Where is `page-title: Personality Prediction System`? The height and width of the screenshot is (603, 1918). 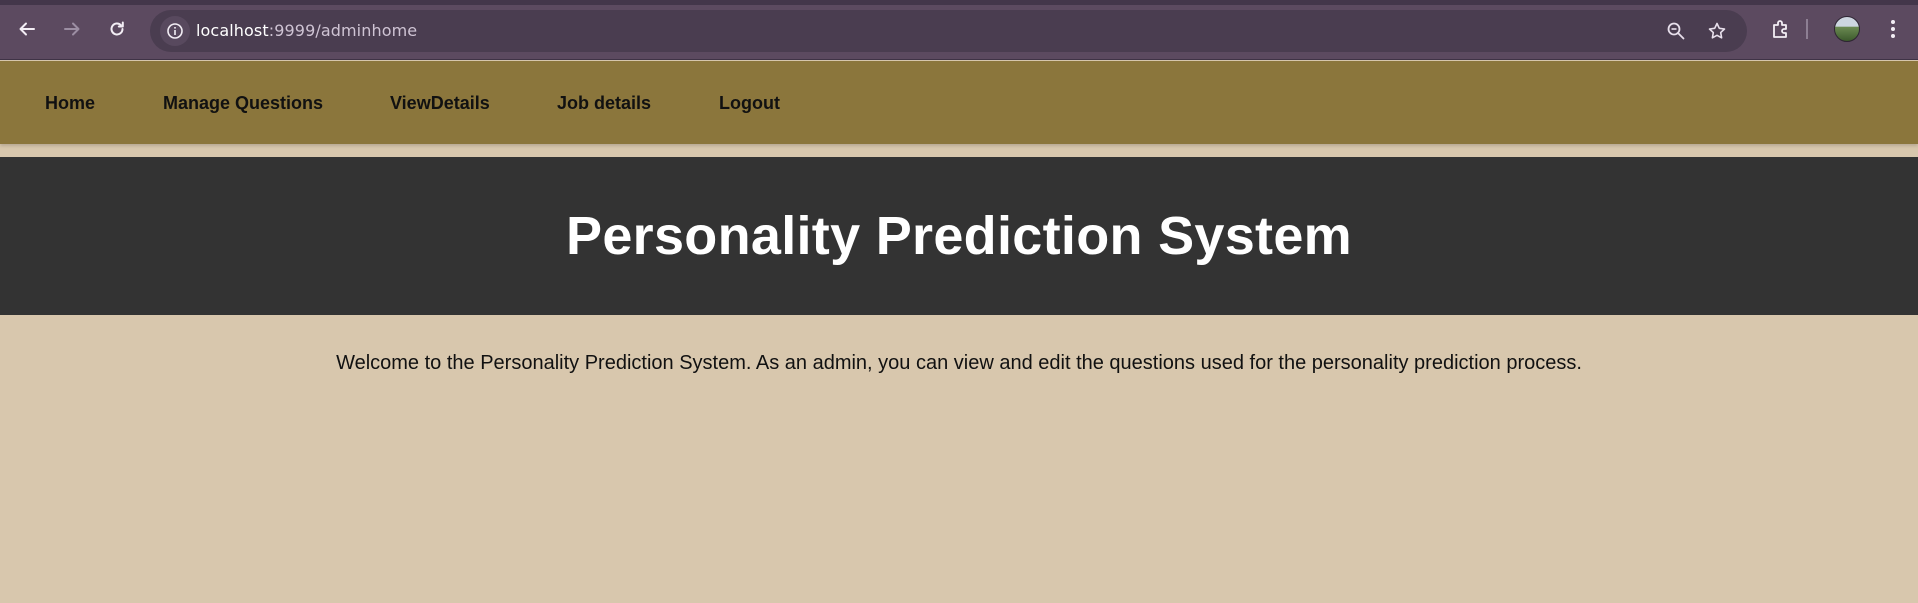 page-title: Personality Prediction System is located at coordinates (959, 236).